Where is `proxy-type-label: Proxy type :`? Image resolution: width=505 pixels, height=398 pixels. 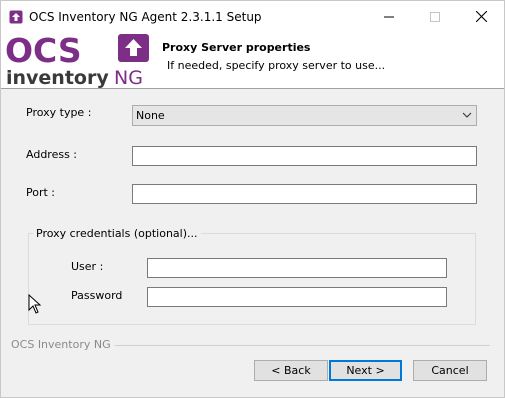 proxy-type-label: Proxy type : is located at coordinates (59, 112).